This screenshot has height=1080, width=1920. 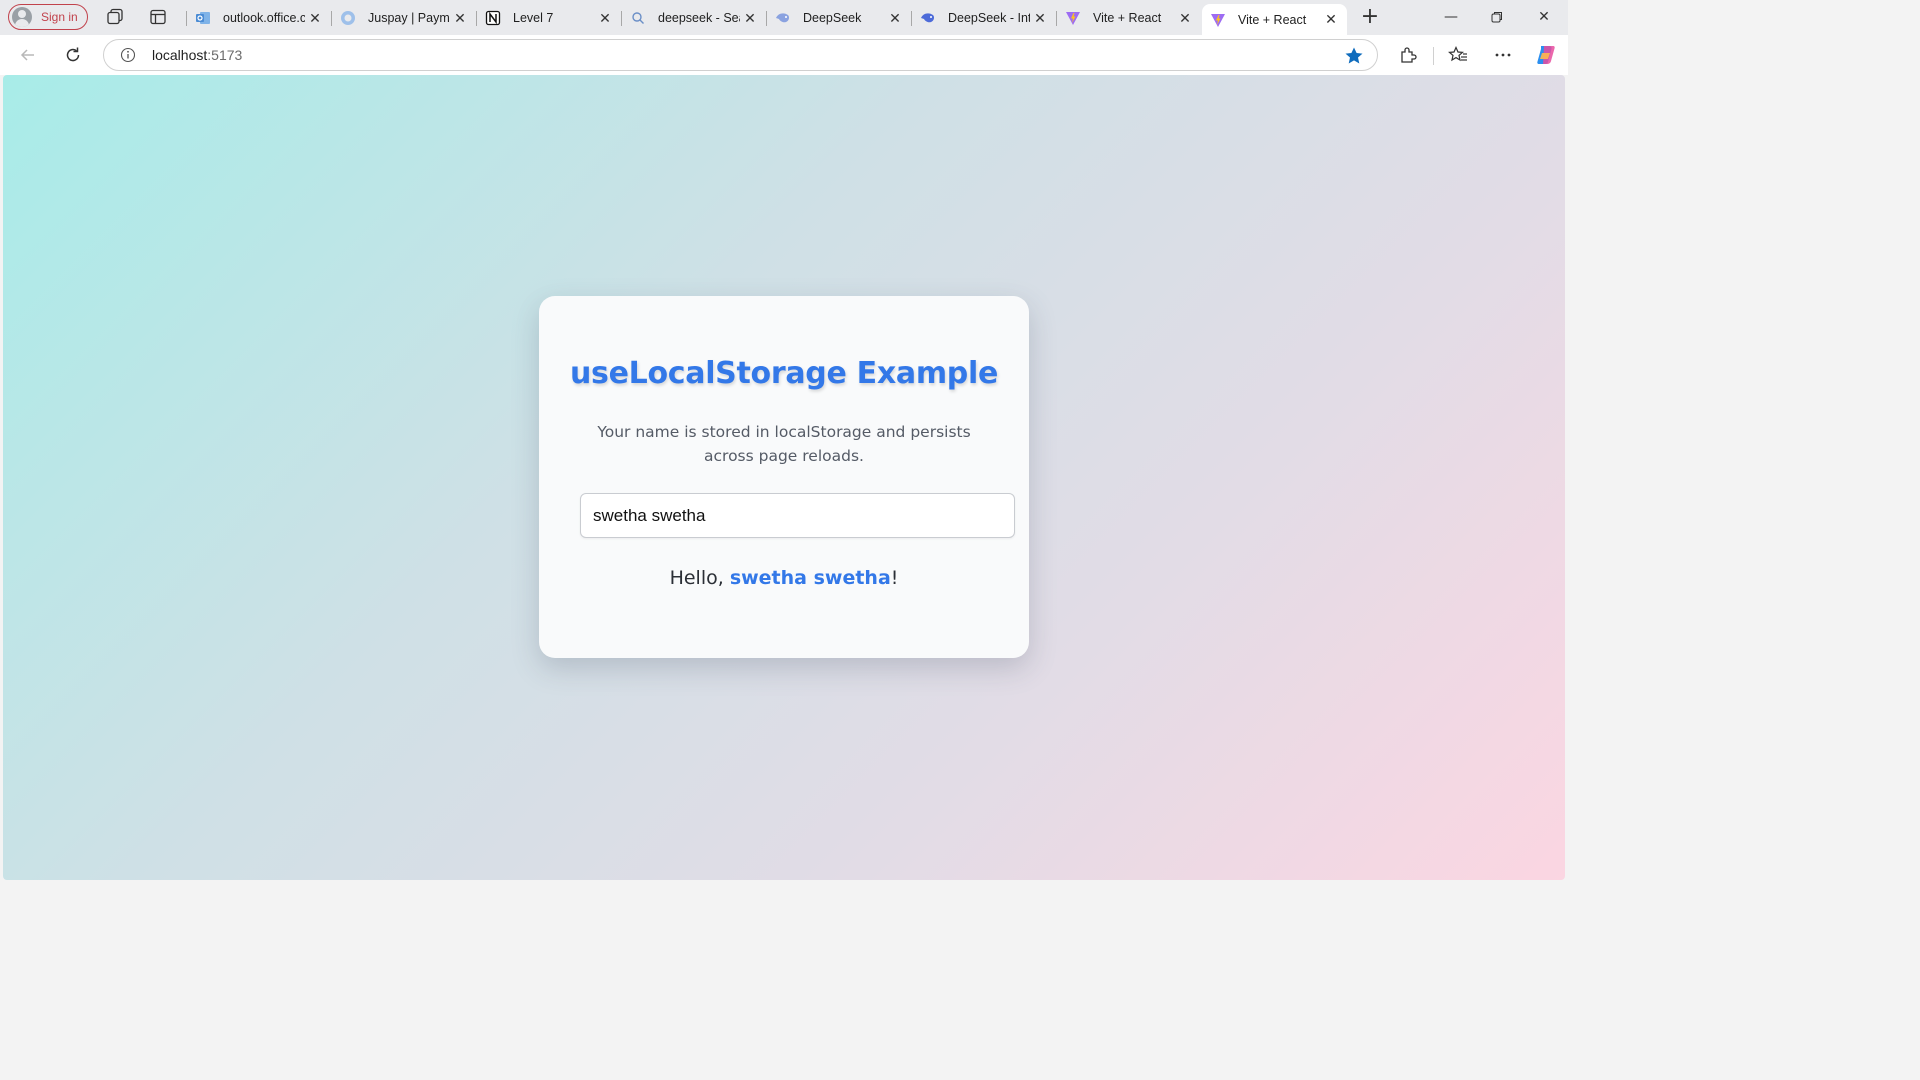 I want to click on sign-in-button: Sign in, so click(x=48, y=17).